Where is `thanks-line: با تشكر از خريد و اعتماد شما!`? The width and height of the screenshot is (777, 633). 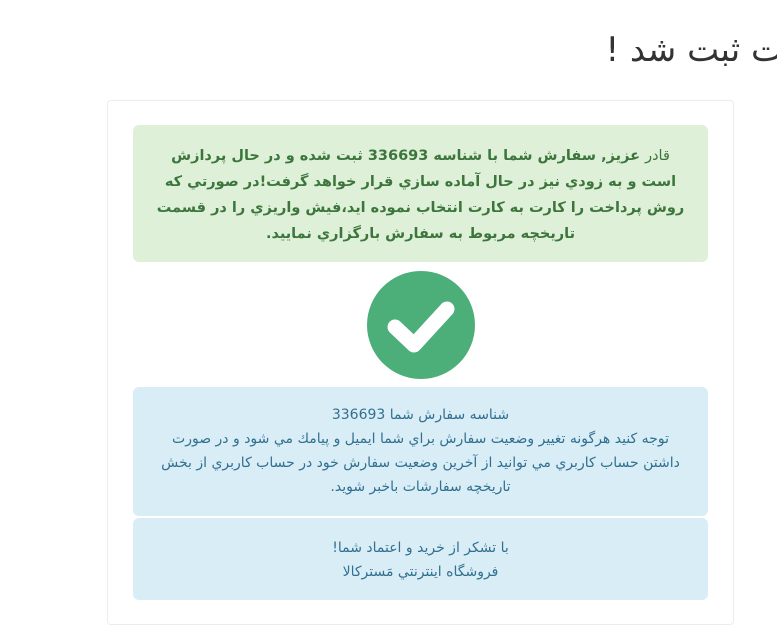
thanks-line: با تشكر از خريد و اعتماد شما! is located at coordinates (420, 548).